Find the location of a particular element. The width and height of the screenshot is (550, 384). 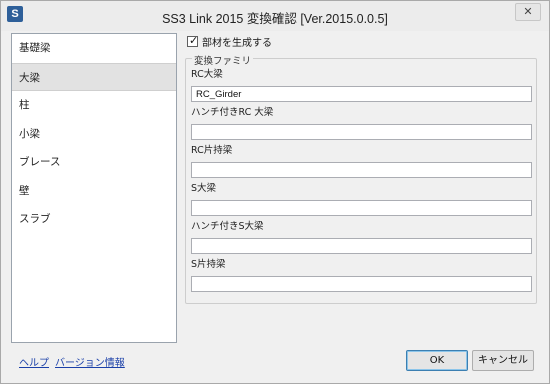

field-label: RC大梁 is located at coordinates (207, 74).